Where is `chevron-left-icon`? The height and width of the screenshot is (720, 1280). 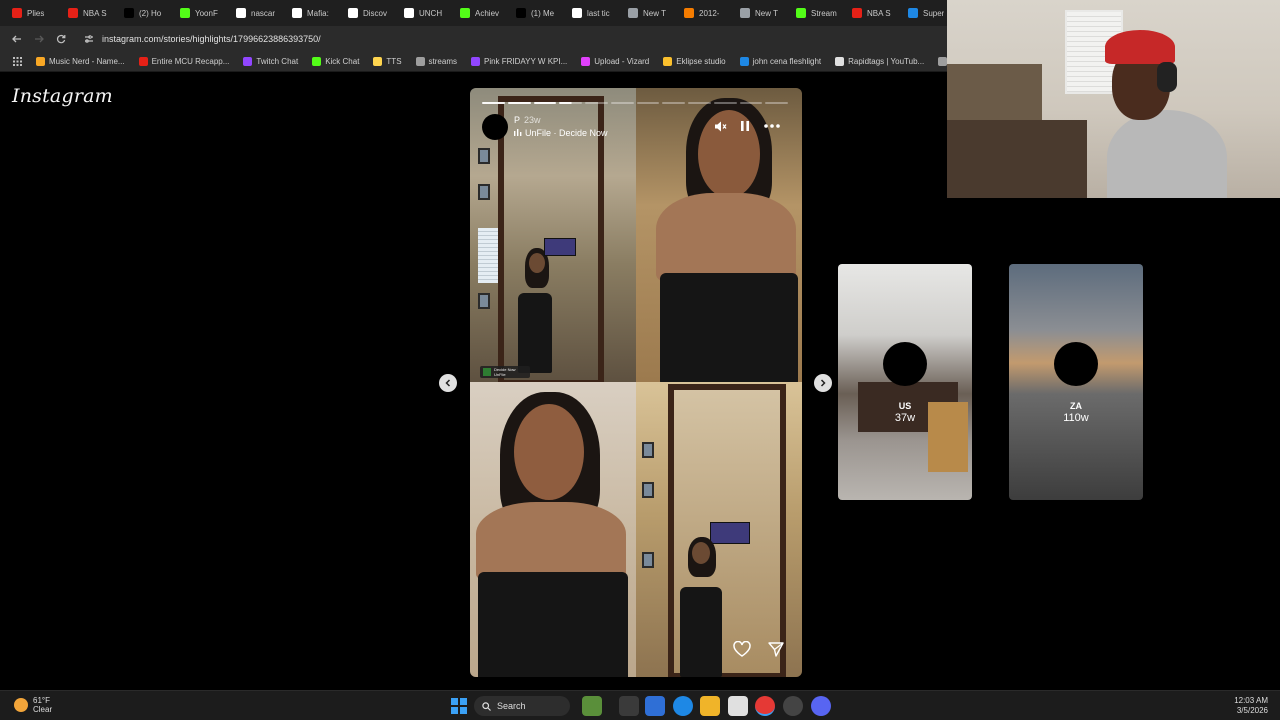
chevron-left-icon is located at coordinates (448, 383).